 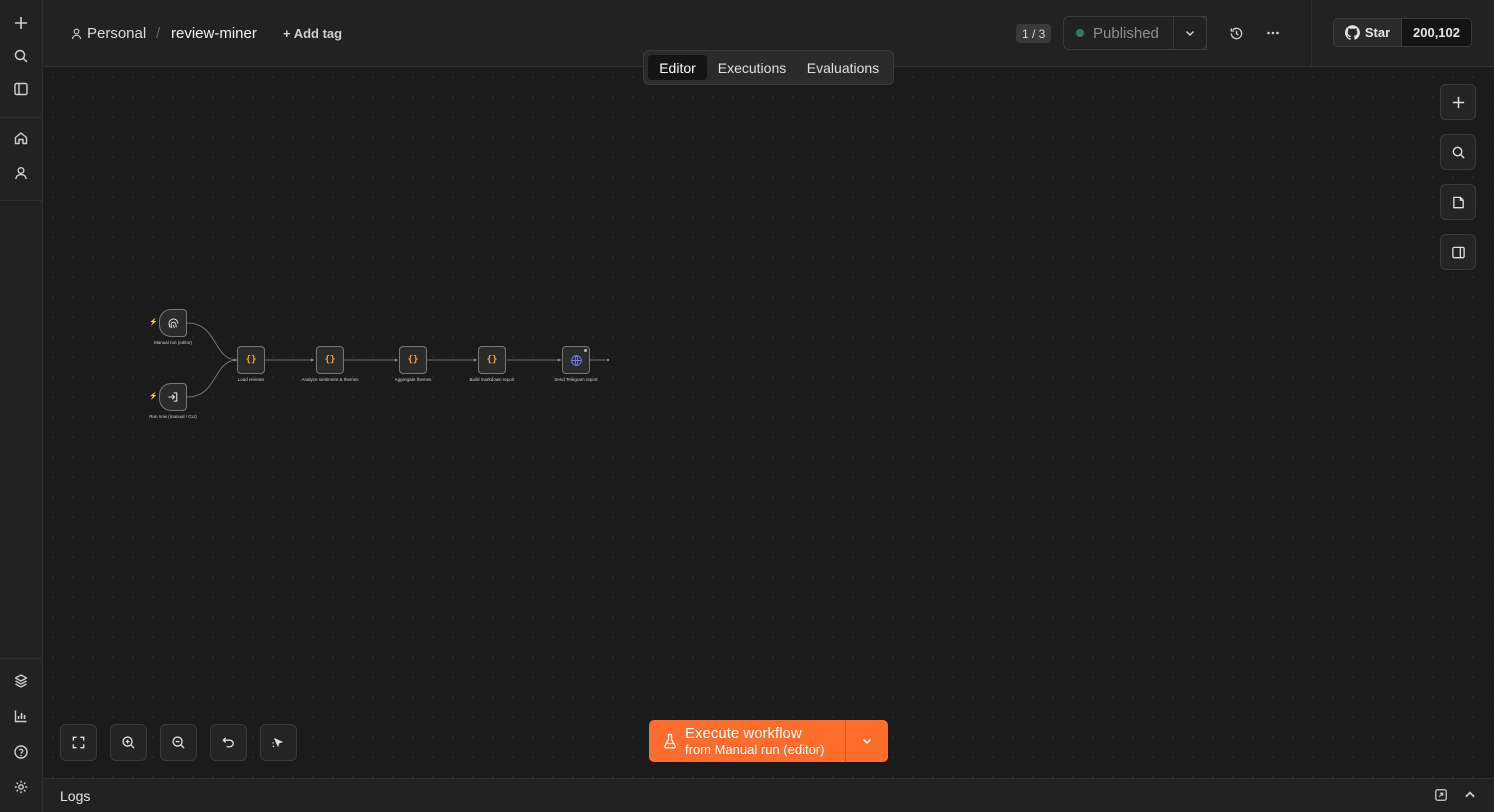 I want to click on fullscreen-icon, so click(x=78, y=742).